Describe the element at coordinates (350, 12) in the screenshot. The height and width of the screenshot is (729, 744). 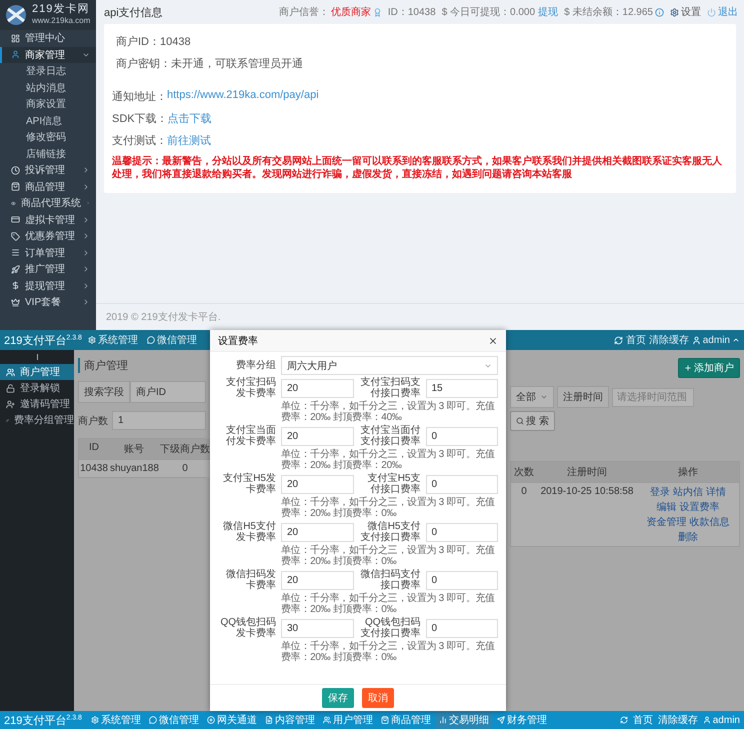
I see `reputation-value: 优质商家` at that location.